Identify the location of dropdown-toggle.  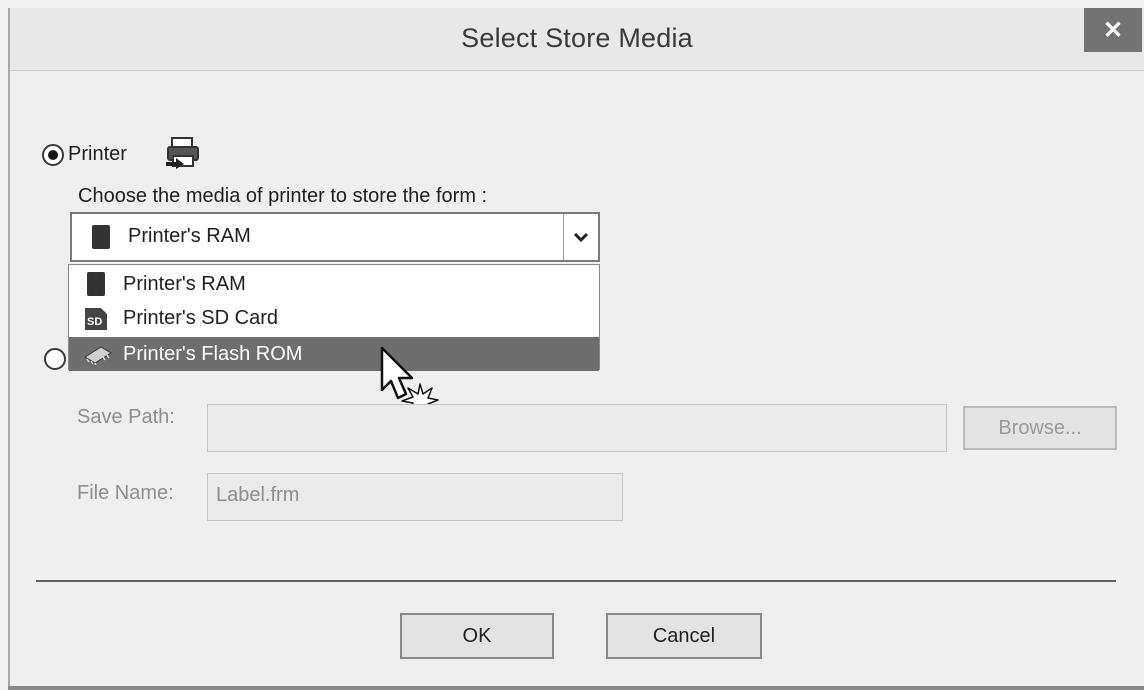
(580, 237).